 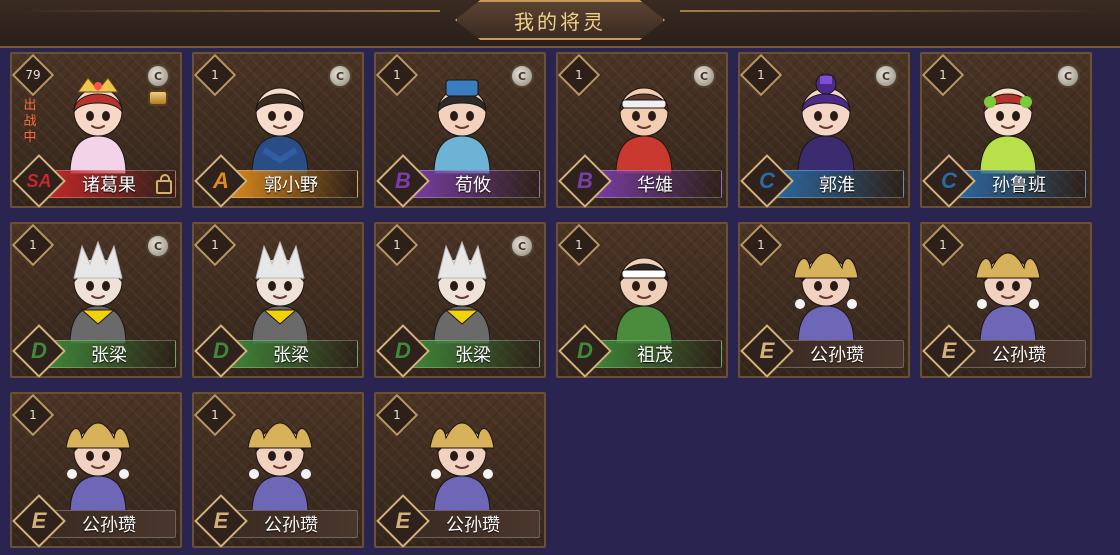 I want to click on grade-text: SA, so click(x=39, y=180).